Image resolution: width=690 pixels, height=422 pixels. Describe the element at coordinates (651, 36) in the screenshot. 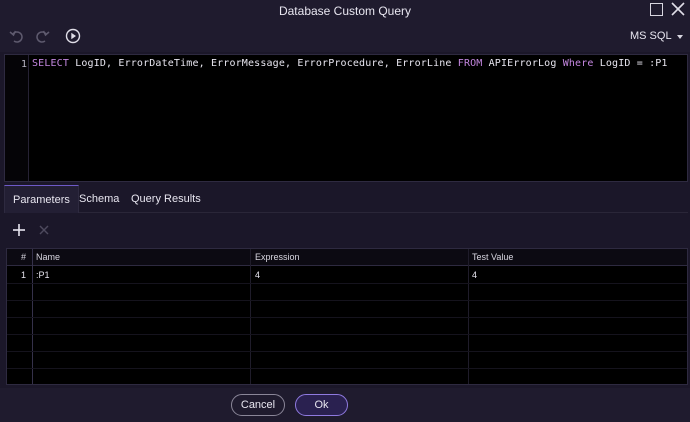

I see `dialect-select: MS SQL` at that location.